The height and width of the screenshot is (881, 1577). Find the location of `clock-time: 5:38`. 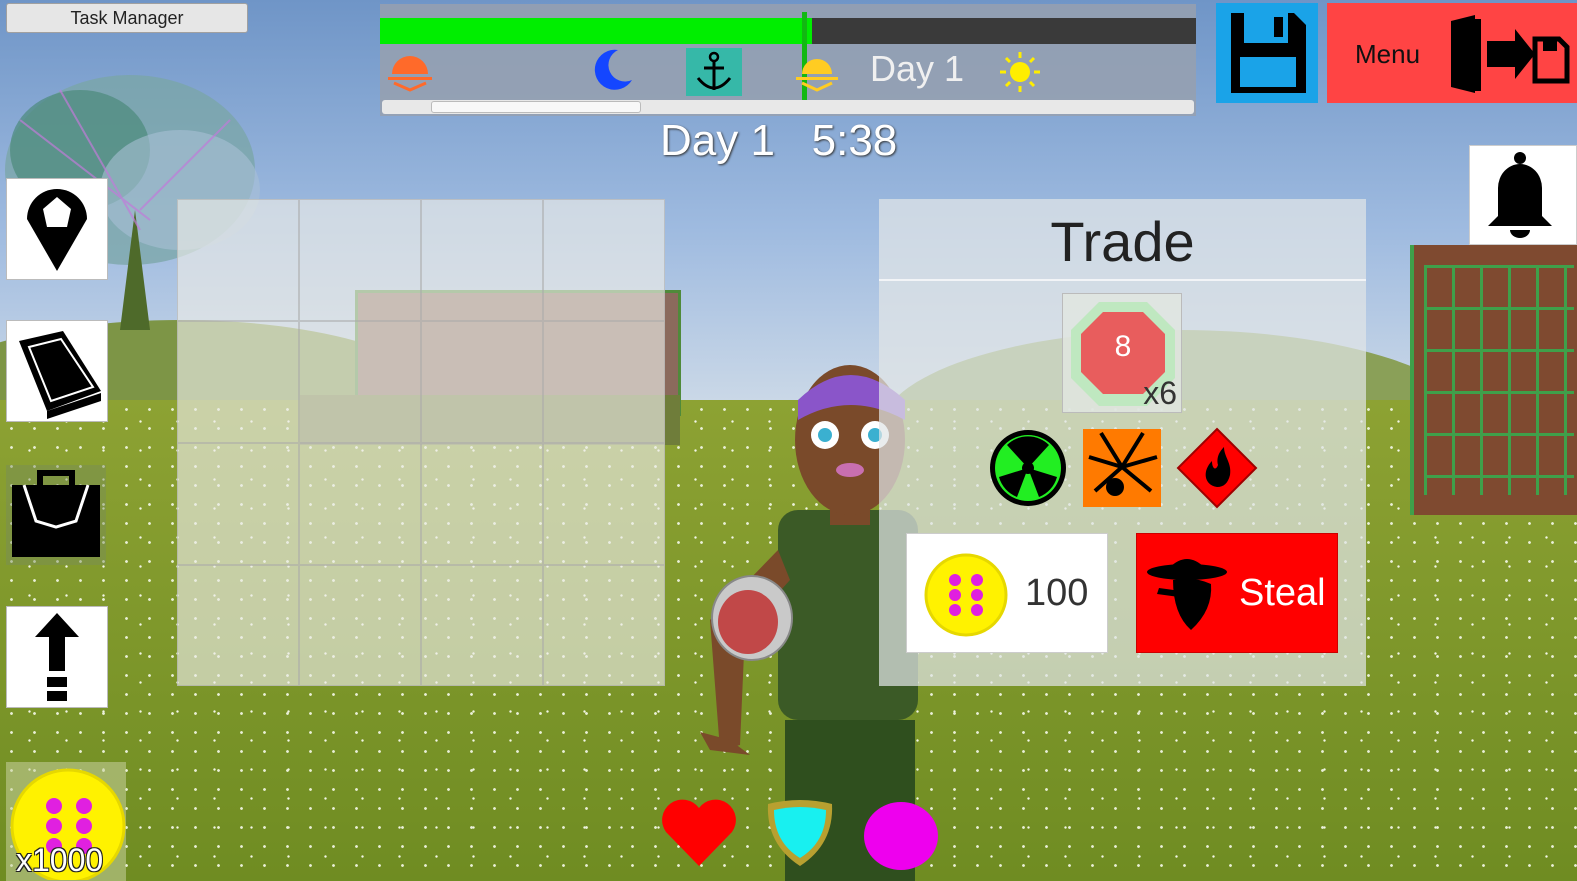

clock-time: 5:38 is located at coordinates (854, 140).